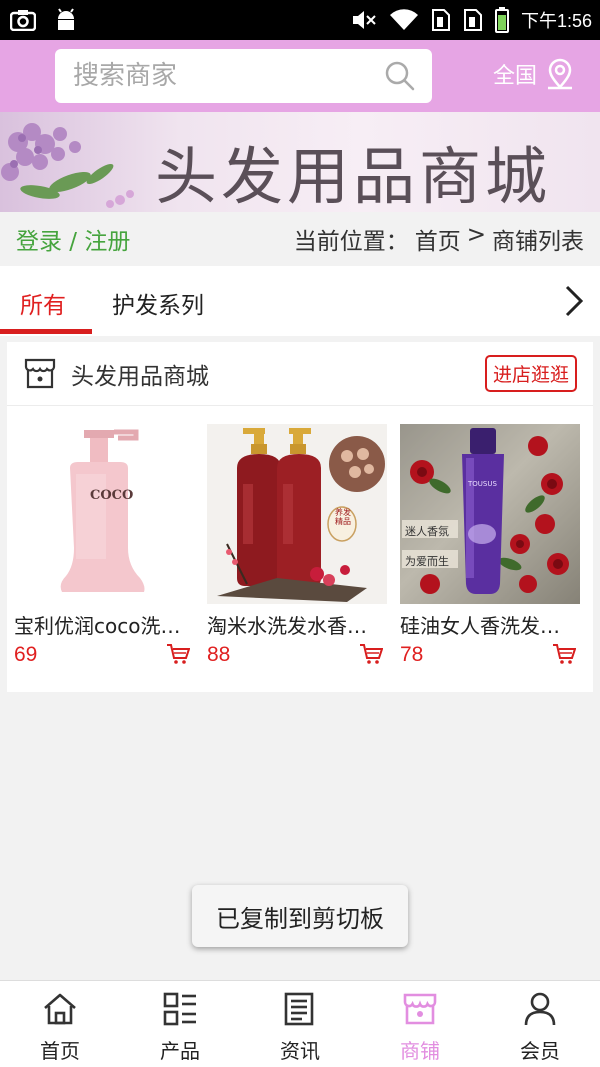 This screenshot has height=1067, width=600. I want to click on nav-shops-label: 商铺, so click(420, 1051).